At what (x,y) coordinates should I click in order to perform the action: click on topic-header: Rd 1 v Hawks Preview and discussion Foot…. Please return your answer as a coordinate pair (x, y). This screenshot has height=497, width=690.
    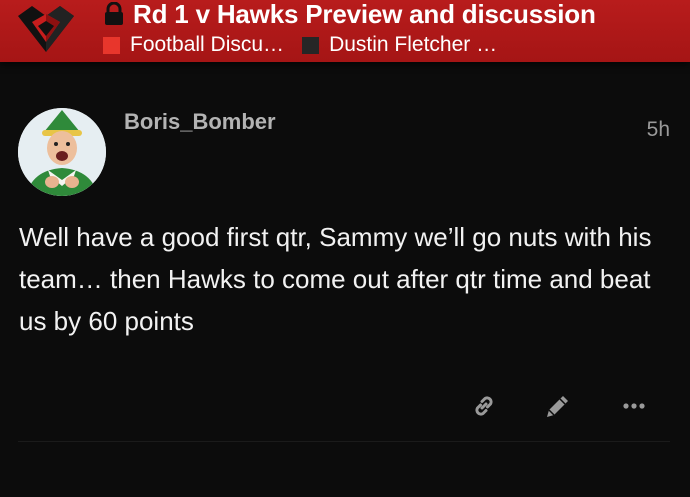
    Looking at the image, I should click on (345, 31).